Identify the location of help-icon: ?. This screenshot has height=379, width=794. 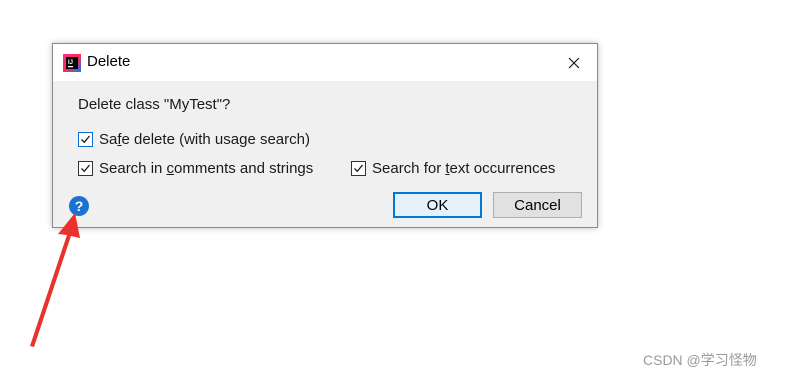
(79, 206).